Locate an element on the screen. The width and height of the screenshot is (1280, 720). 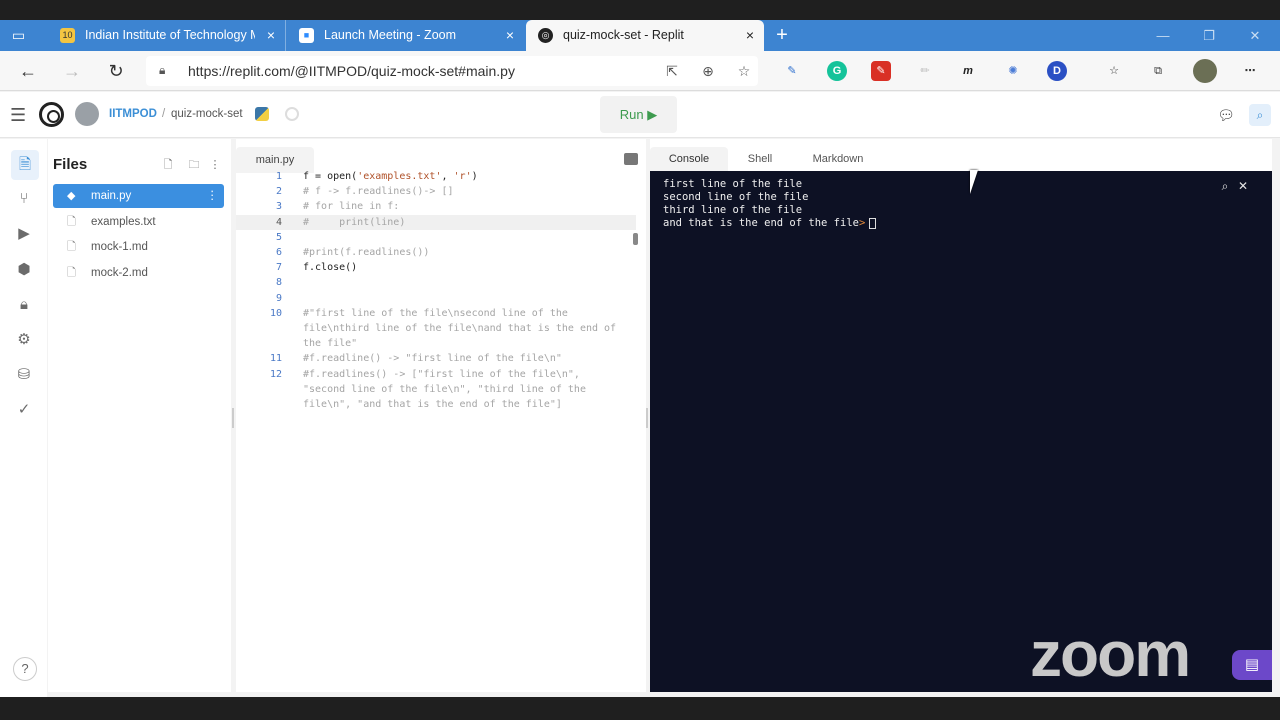
code-line: the file" is located at coordinates (330, 343).